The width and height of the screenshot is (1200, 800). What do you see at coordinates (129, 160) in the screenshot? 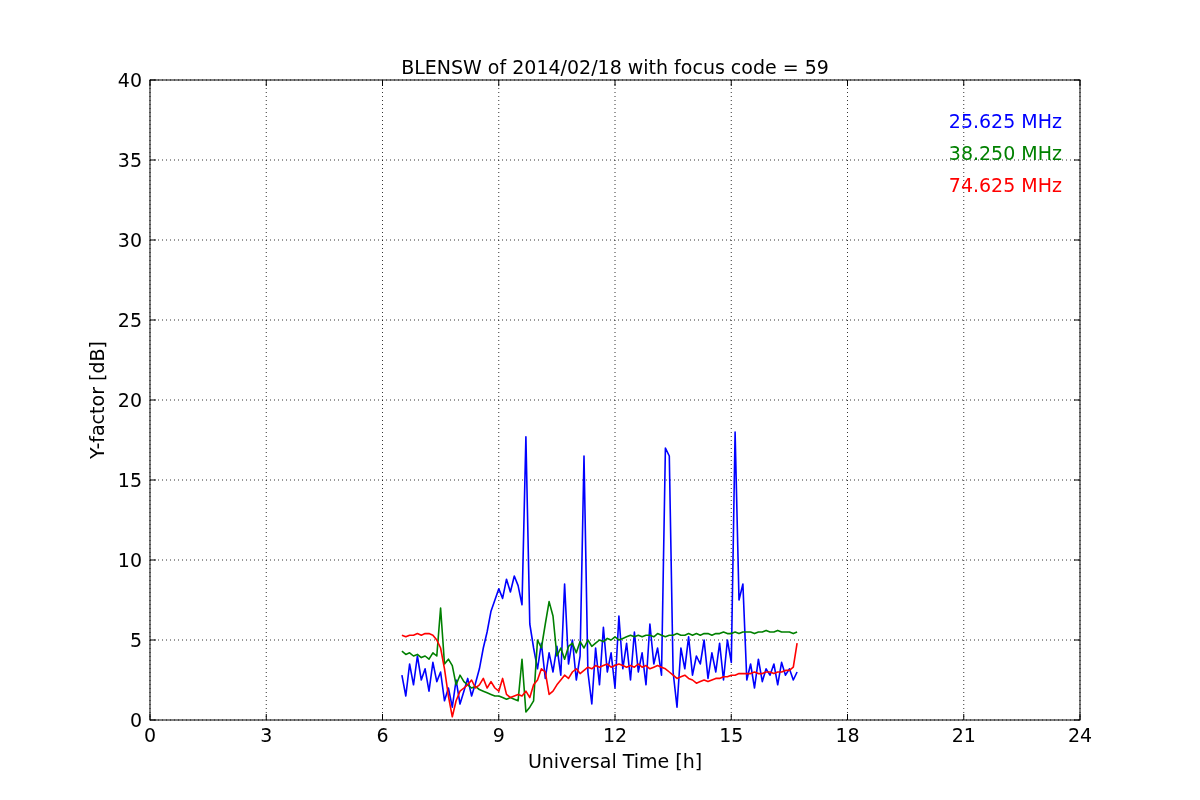
I see `tick-label: 35` at bounding box center [129, 160].